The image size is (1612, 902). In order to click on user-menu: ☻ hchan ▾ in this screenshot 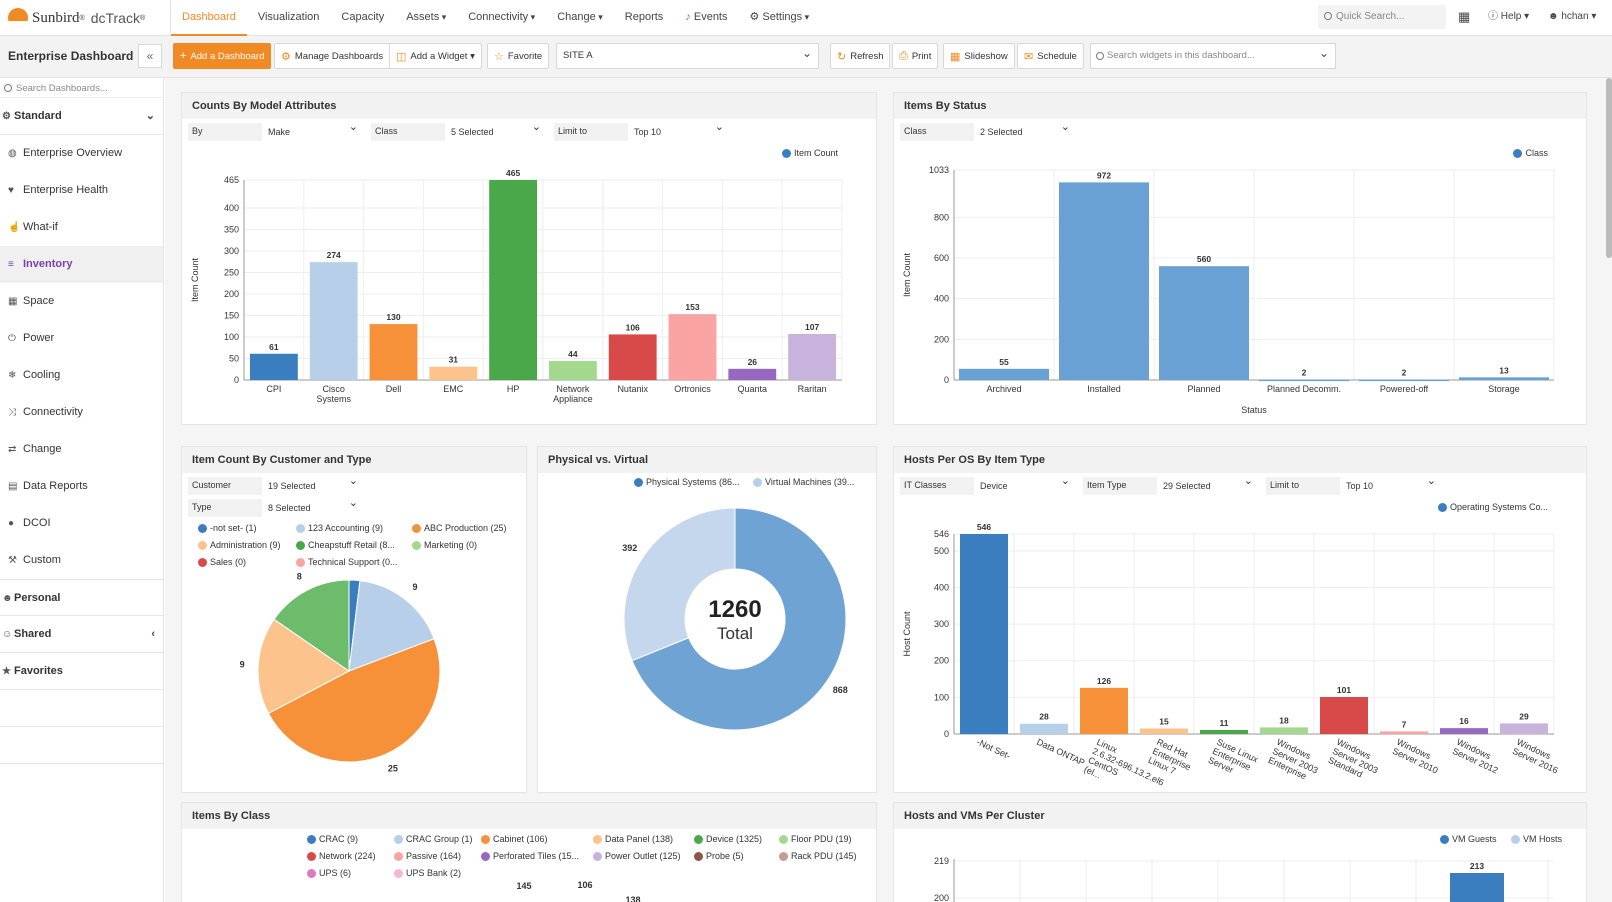, I will do `click(1572, 18)`.